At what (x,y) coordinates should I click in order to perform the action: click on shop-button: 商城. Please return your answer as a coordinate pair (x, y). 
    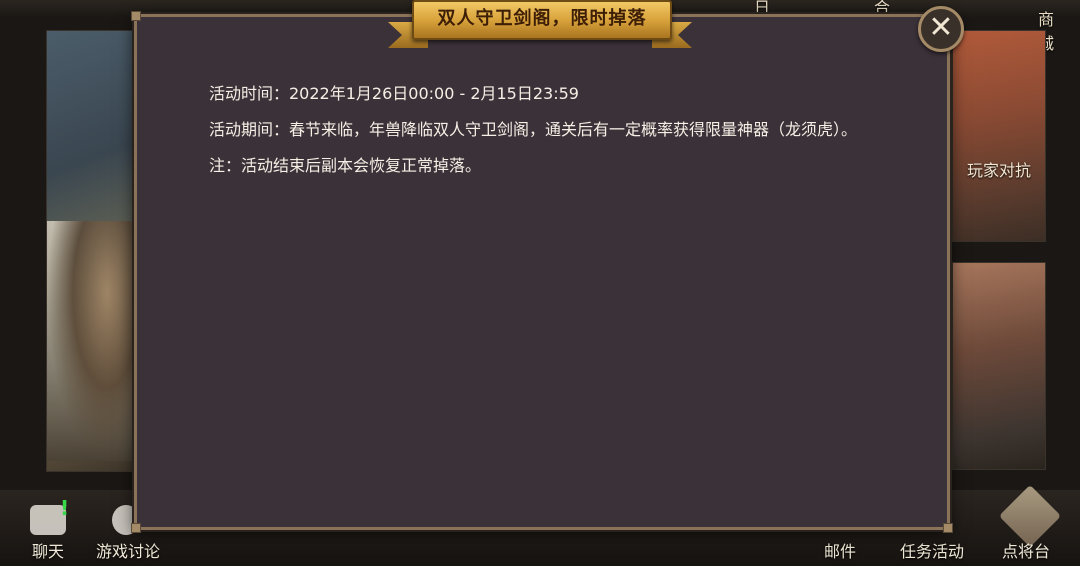
    Looking at the image, I should click on (1046, 29).